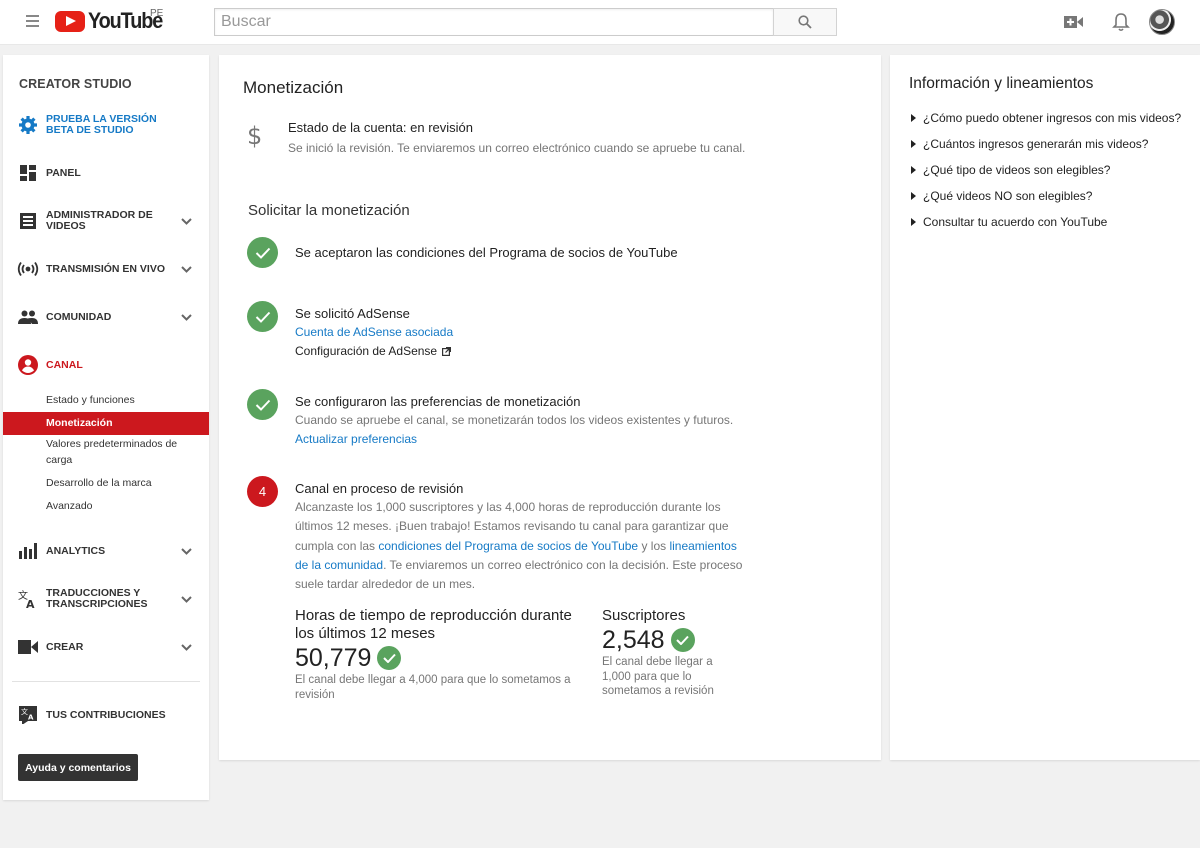 The height and width of the screenshot is (848, 1200). Describe the element at coordinates (28, 365) in the screenshot. I see `channel-icon` at that location.